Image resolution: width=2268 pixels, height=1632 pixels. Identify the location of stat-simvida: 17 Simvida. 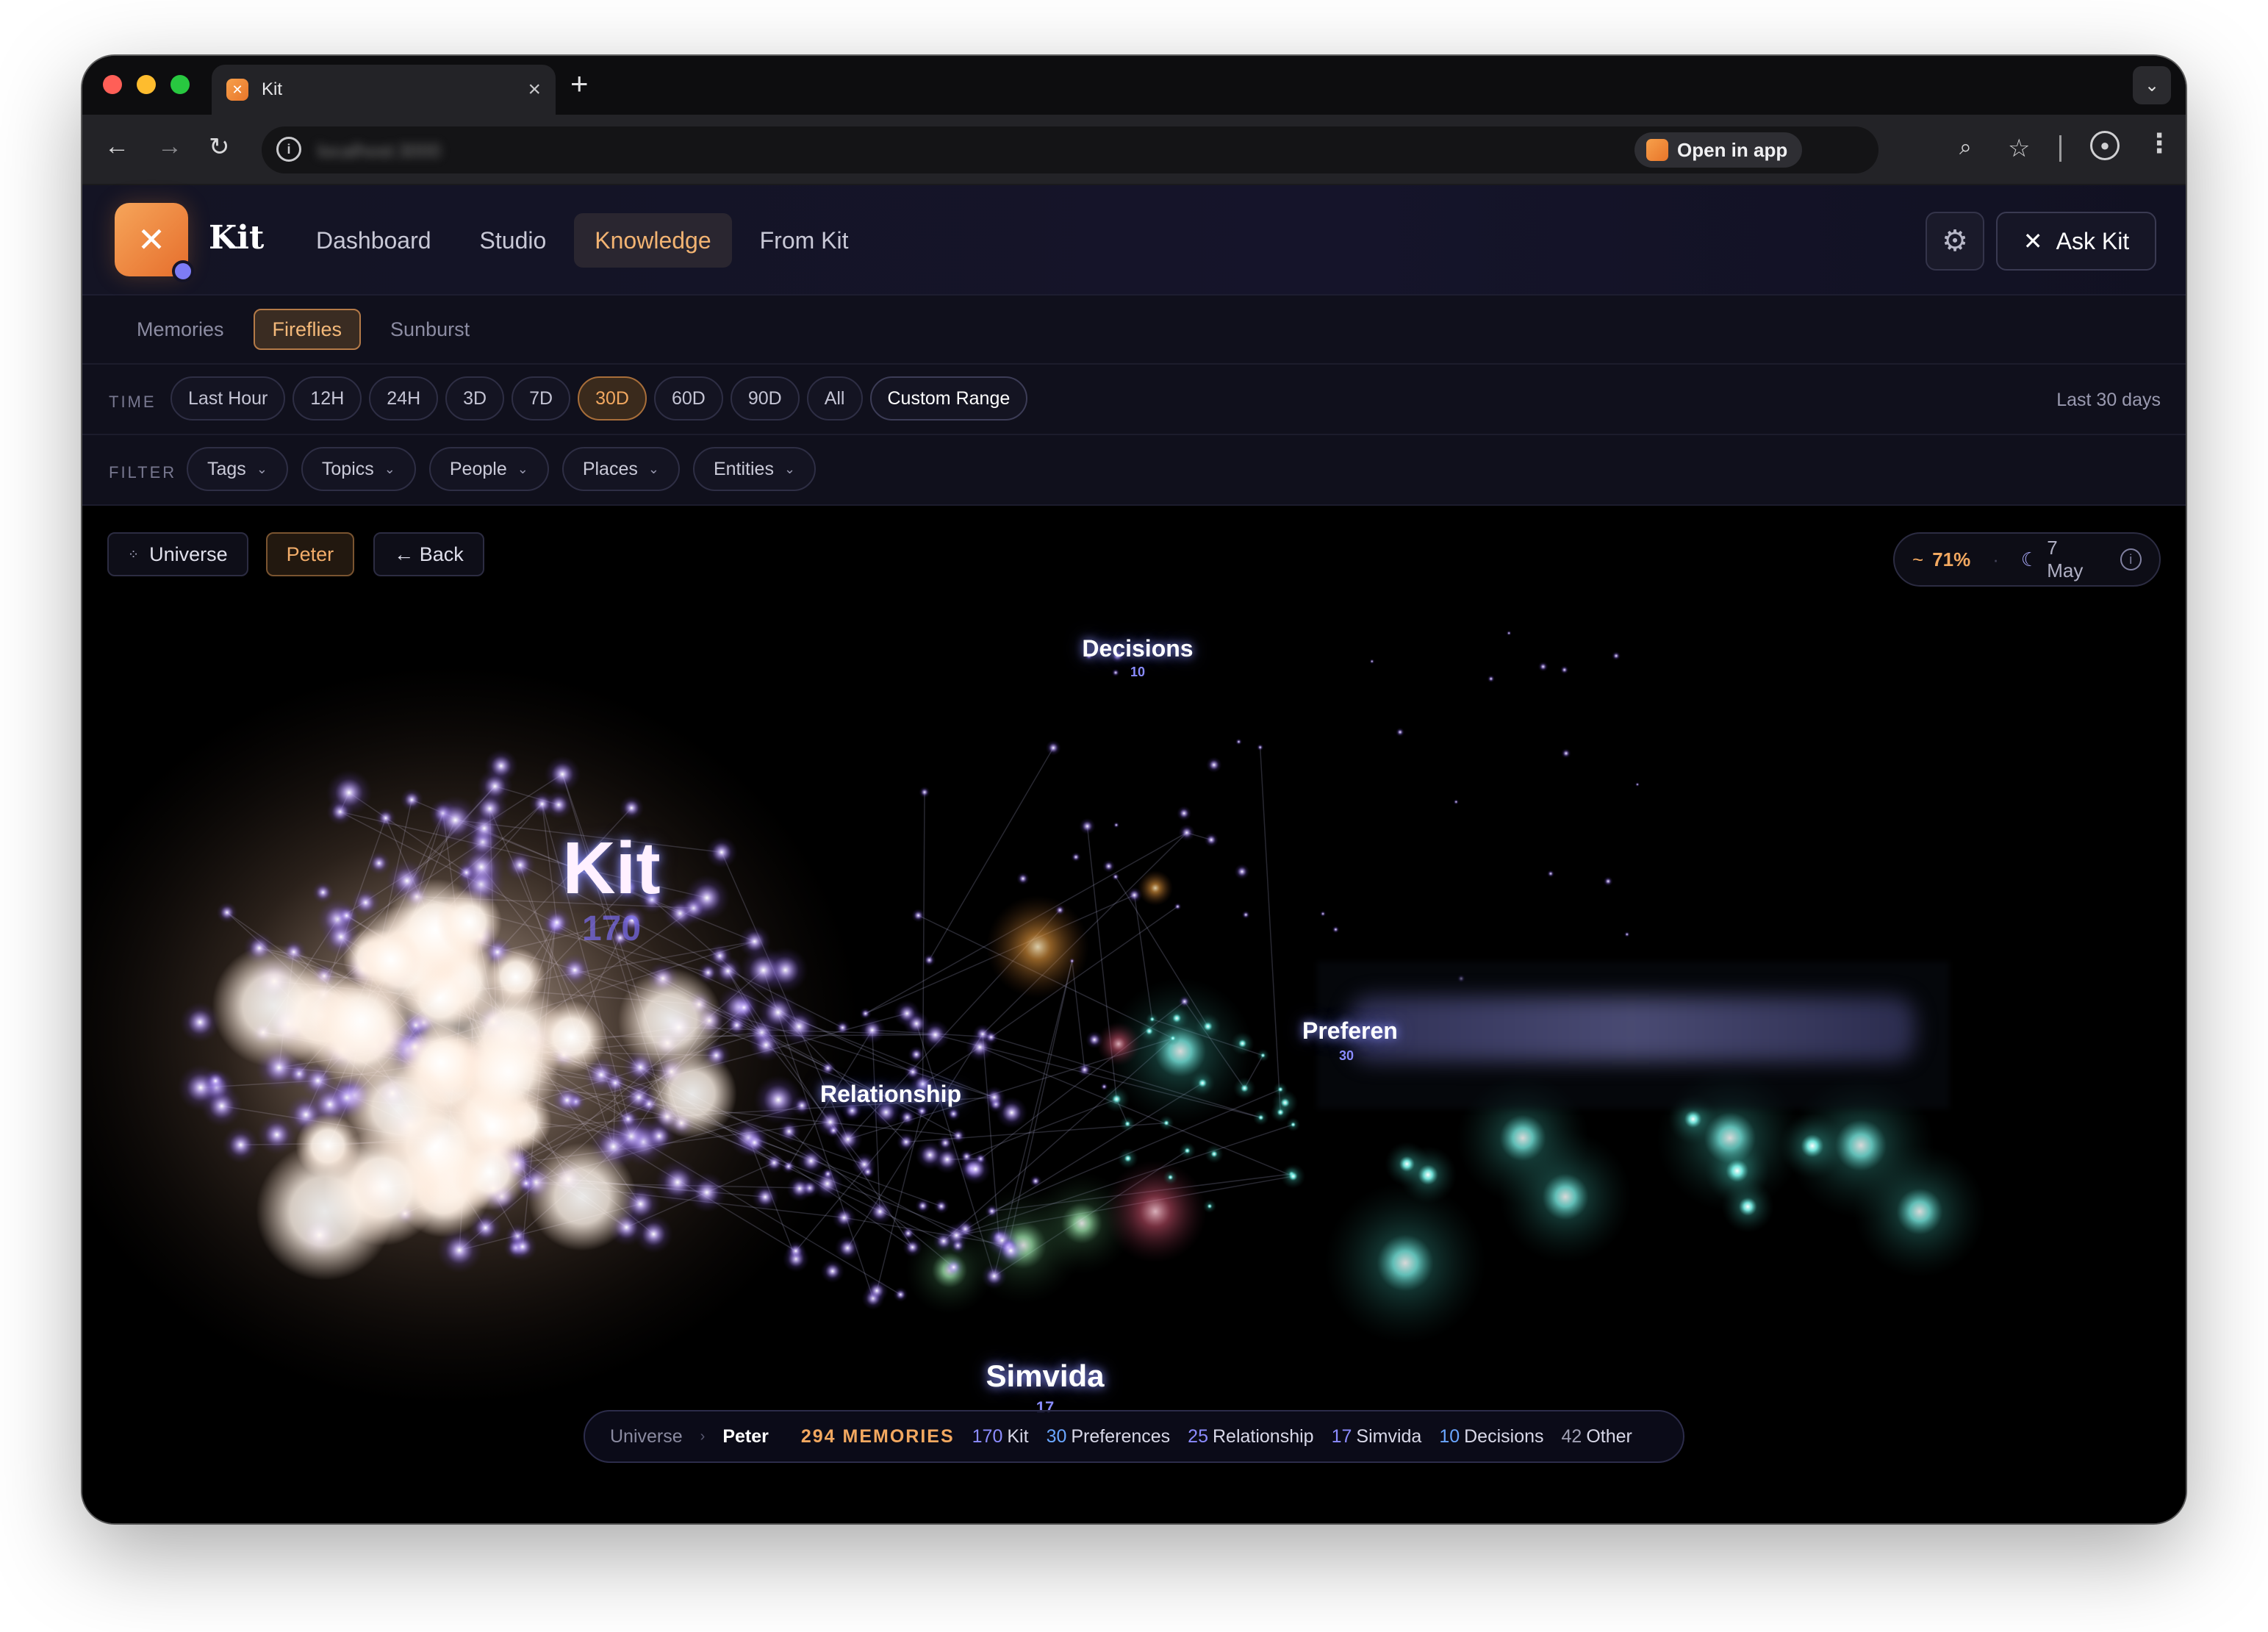
(1377, 1436).